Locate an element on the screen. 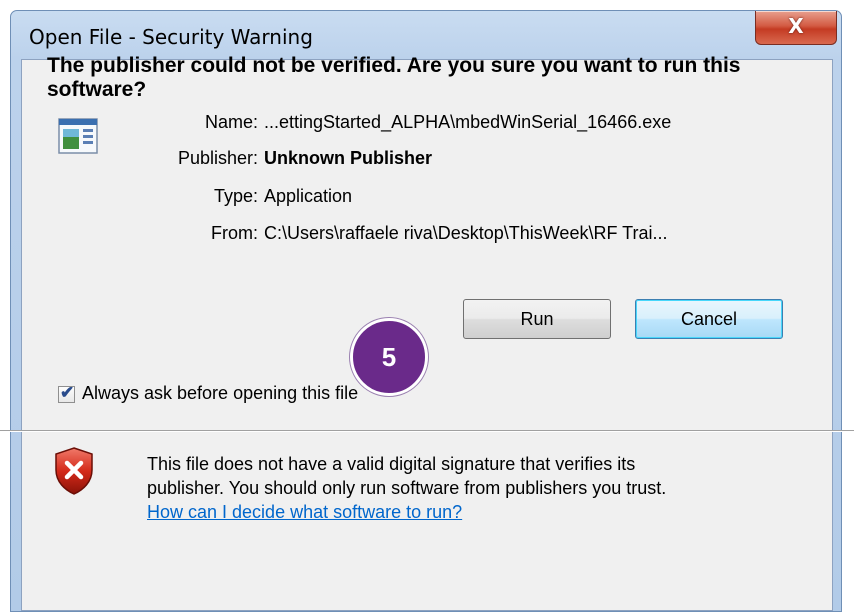 The height and width of the screenshot is (616, 854). always-ask-checkbox: ✔ is located at coordinates (66, 393).